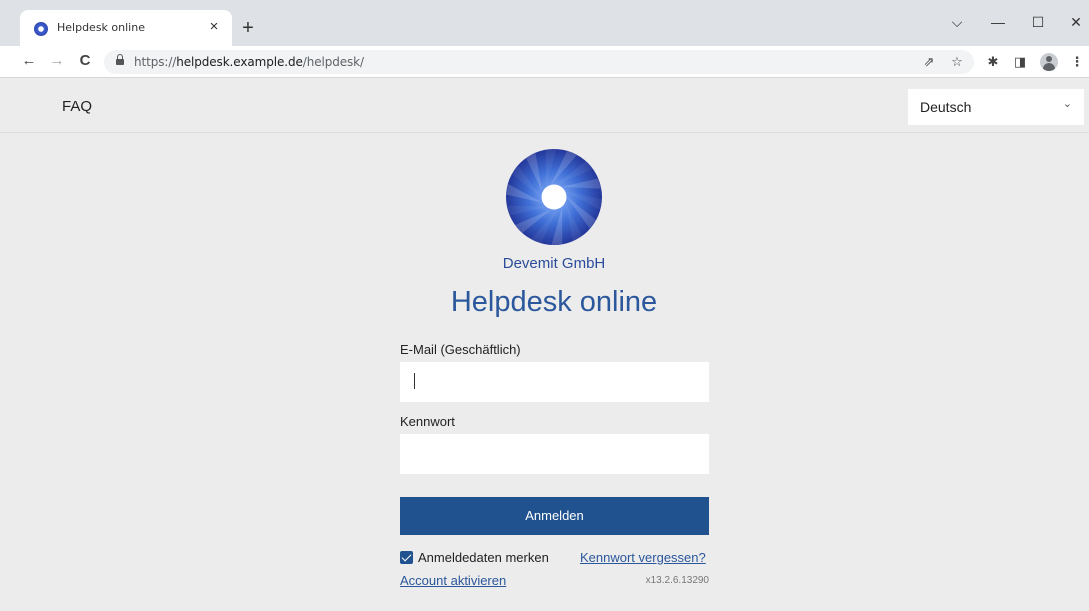 This screenshot has width=1089, height=611. Describe the element at coordinates (248, 28) in the screenshot. I see `new-tab-button: +` at that location.